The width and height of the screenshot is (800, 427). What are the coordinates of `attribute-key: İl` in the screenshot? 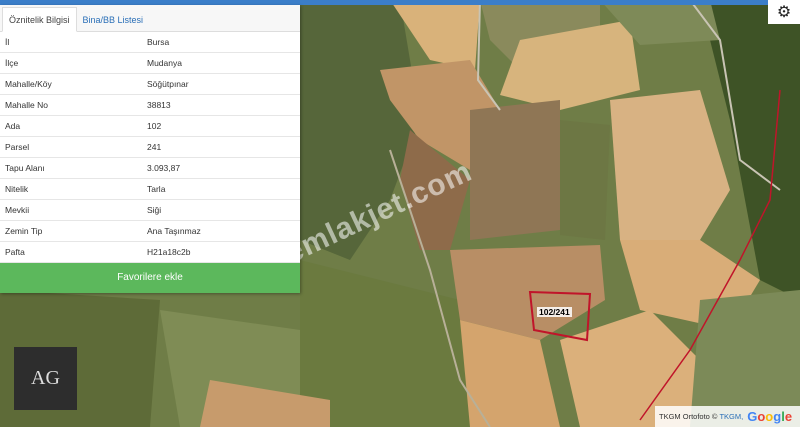 It's located at (73, 42).